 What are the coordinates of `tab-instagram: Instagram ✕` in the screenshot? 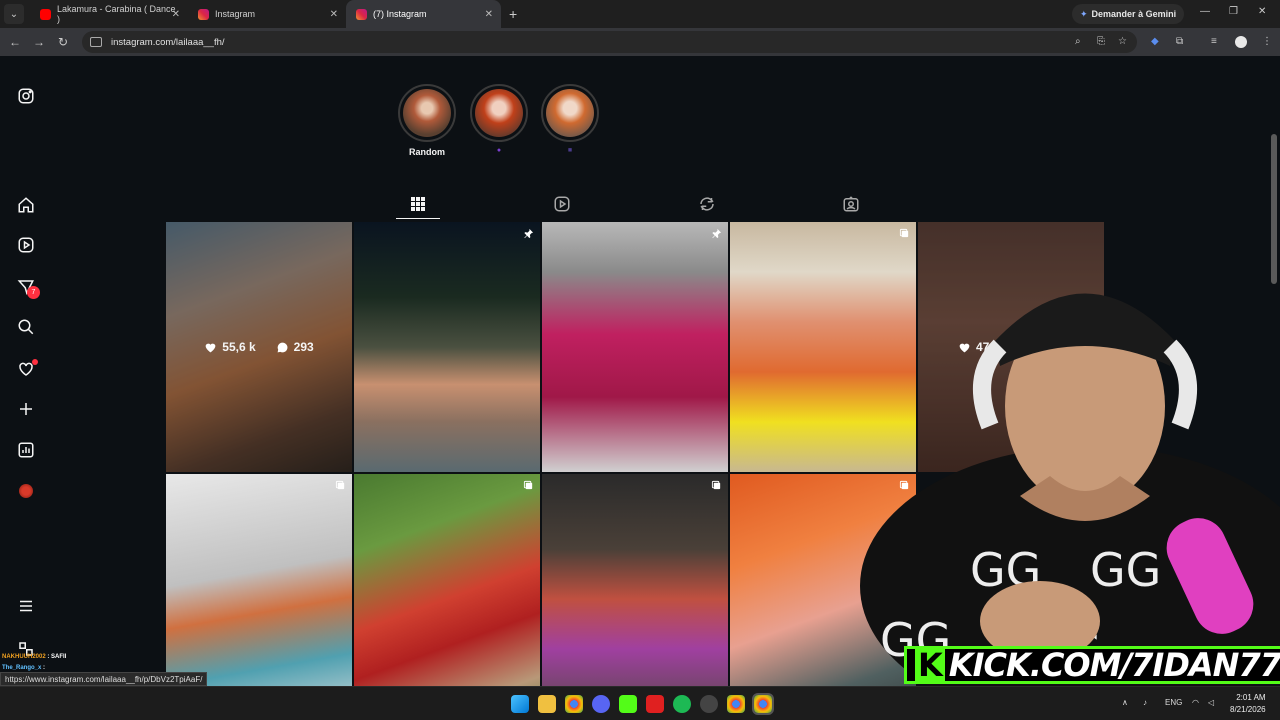 It's located at (267, 14).